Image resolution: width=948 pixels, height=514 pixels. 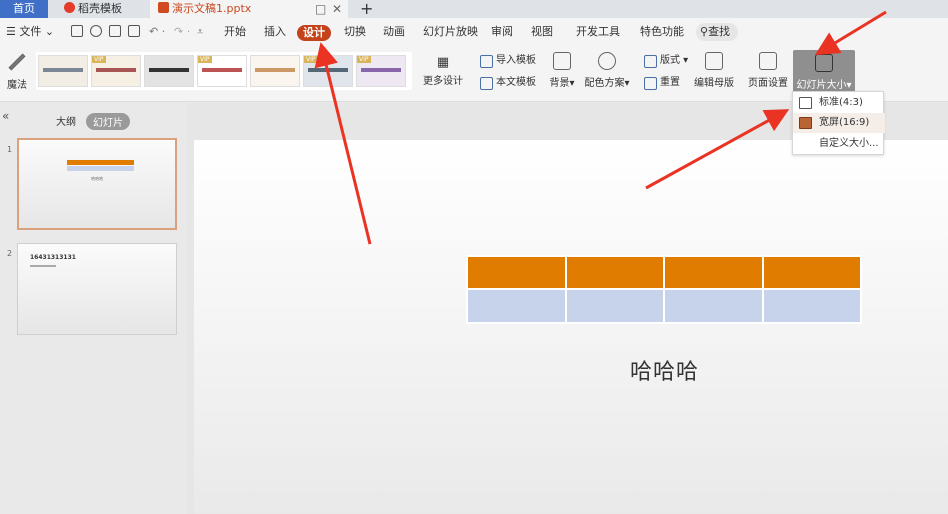 I want to click on slide-size-label: 幻灯片大小, so click(x=821, y=85).